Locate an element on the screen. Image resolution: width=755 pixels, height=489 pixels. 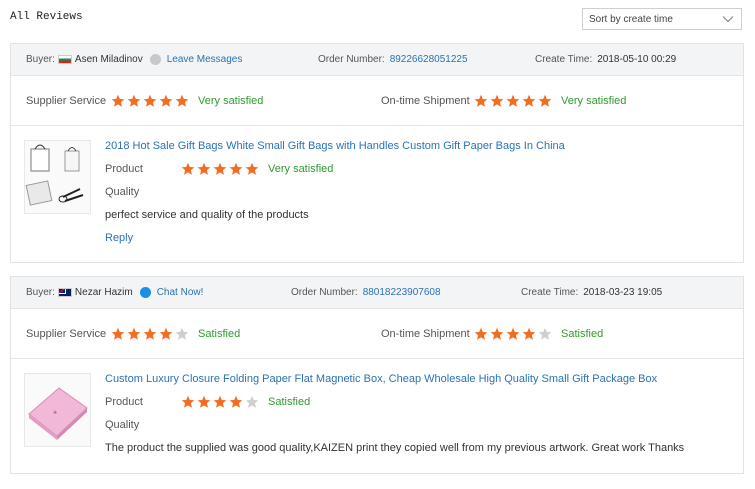
create-time-value: 2018-03-23 19:05 is located at coordinates (623, 292).